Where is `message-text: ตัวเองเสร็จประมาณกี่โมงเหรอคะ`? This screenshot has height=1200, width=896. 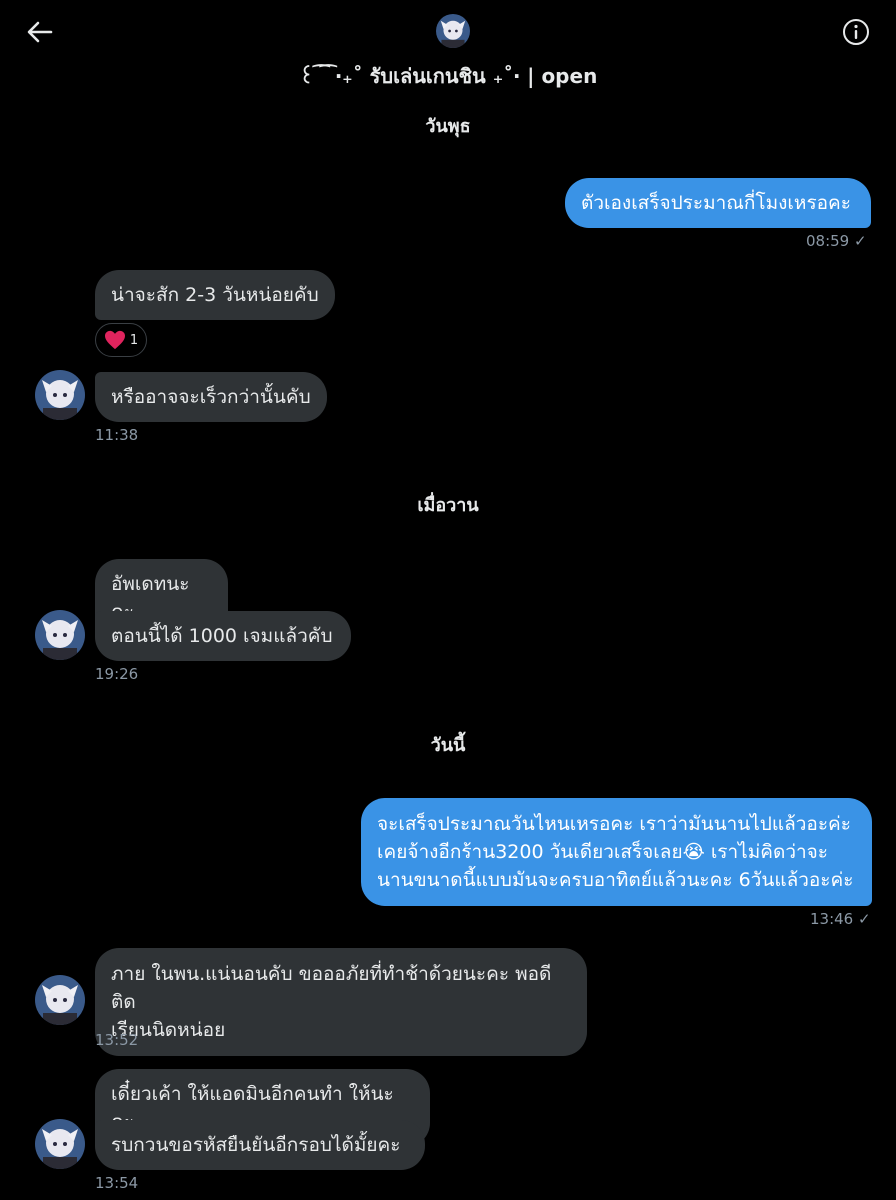
message-text: ตัวเองเสร็จประมาณกี่โมงเหรอคะ is located at coordinates (716, 203).